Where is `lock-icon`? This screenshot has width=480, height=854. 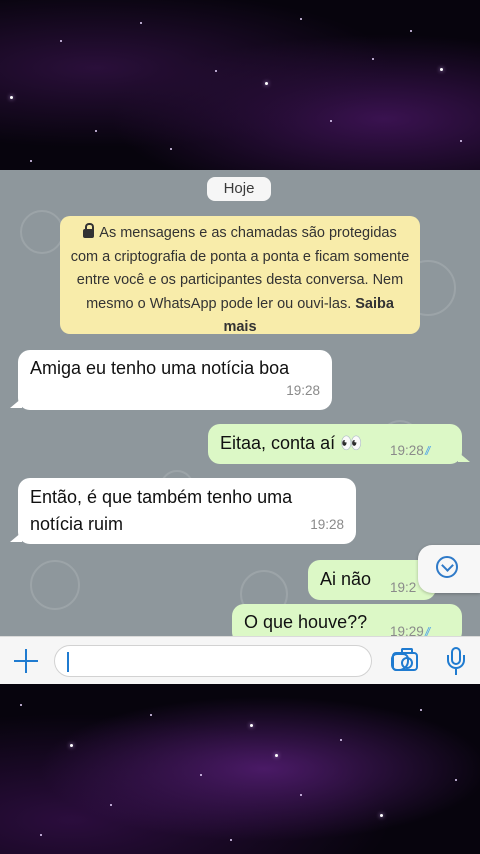
lock-icon is located at coordinates (89, 230).